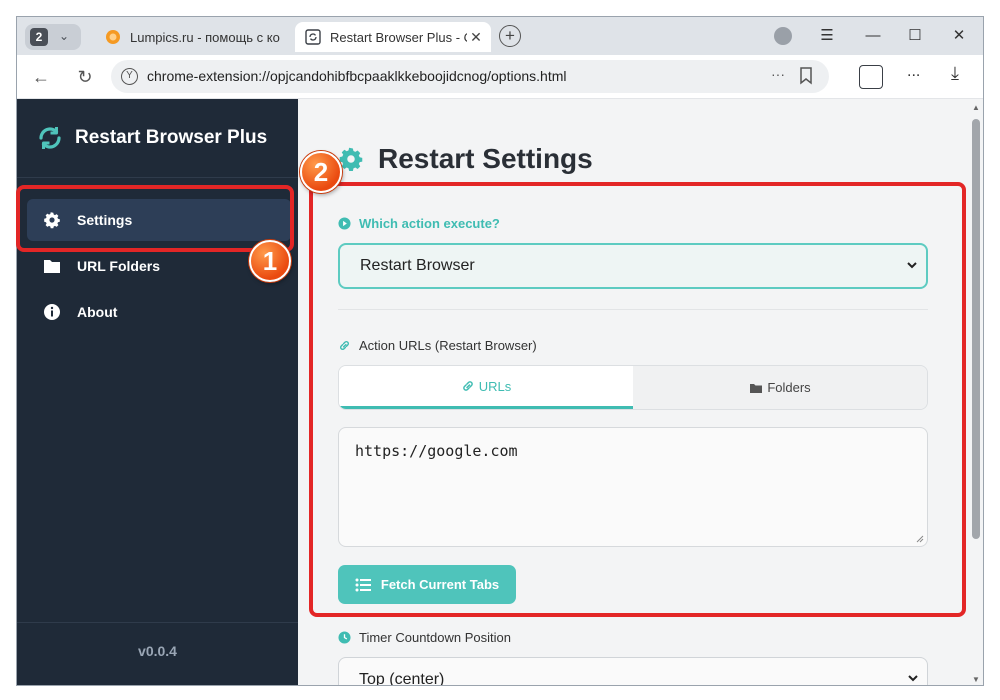 The image size is (1000, 700). I want to click on tab-label: Lumpics.ru - помощь с ко, so click(205, 37).